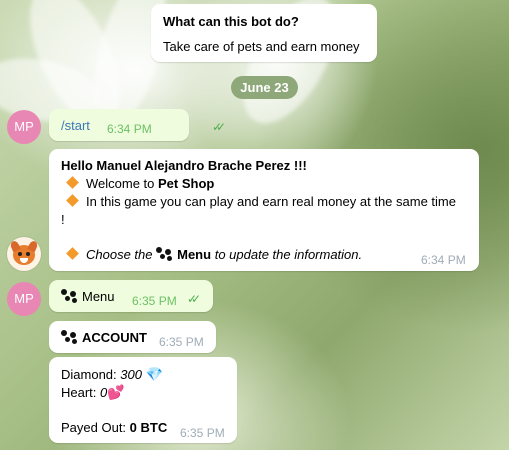 The image size is (509, 450). Describe the element at coordinates (186, 183) in the screenshot. I see `welcome-shop: Pet Shop` at that location.